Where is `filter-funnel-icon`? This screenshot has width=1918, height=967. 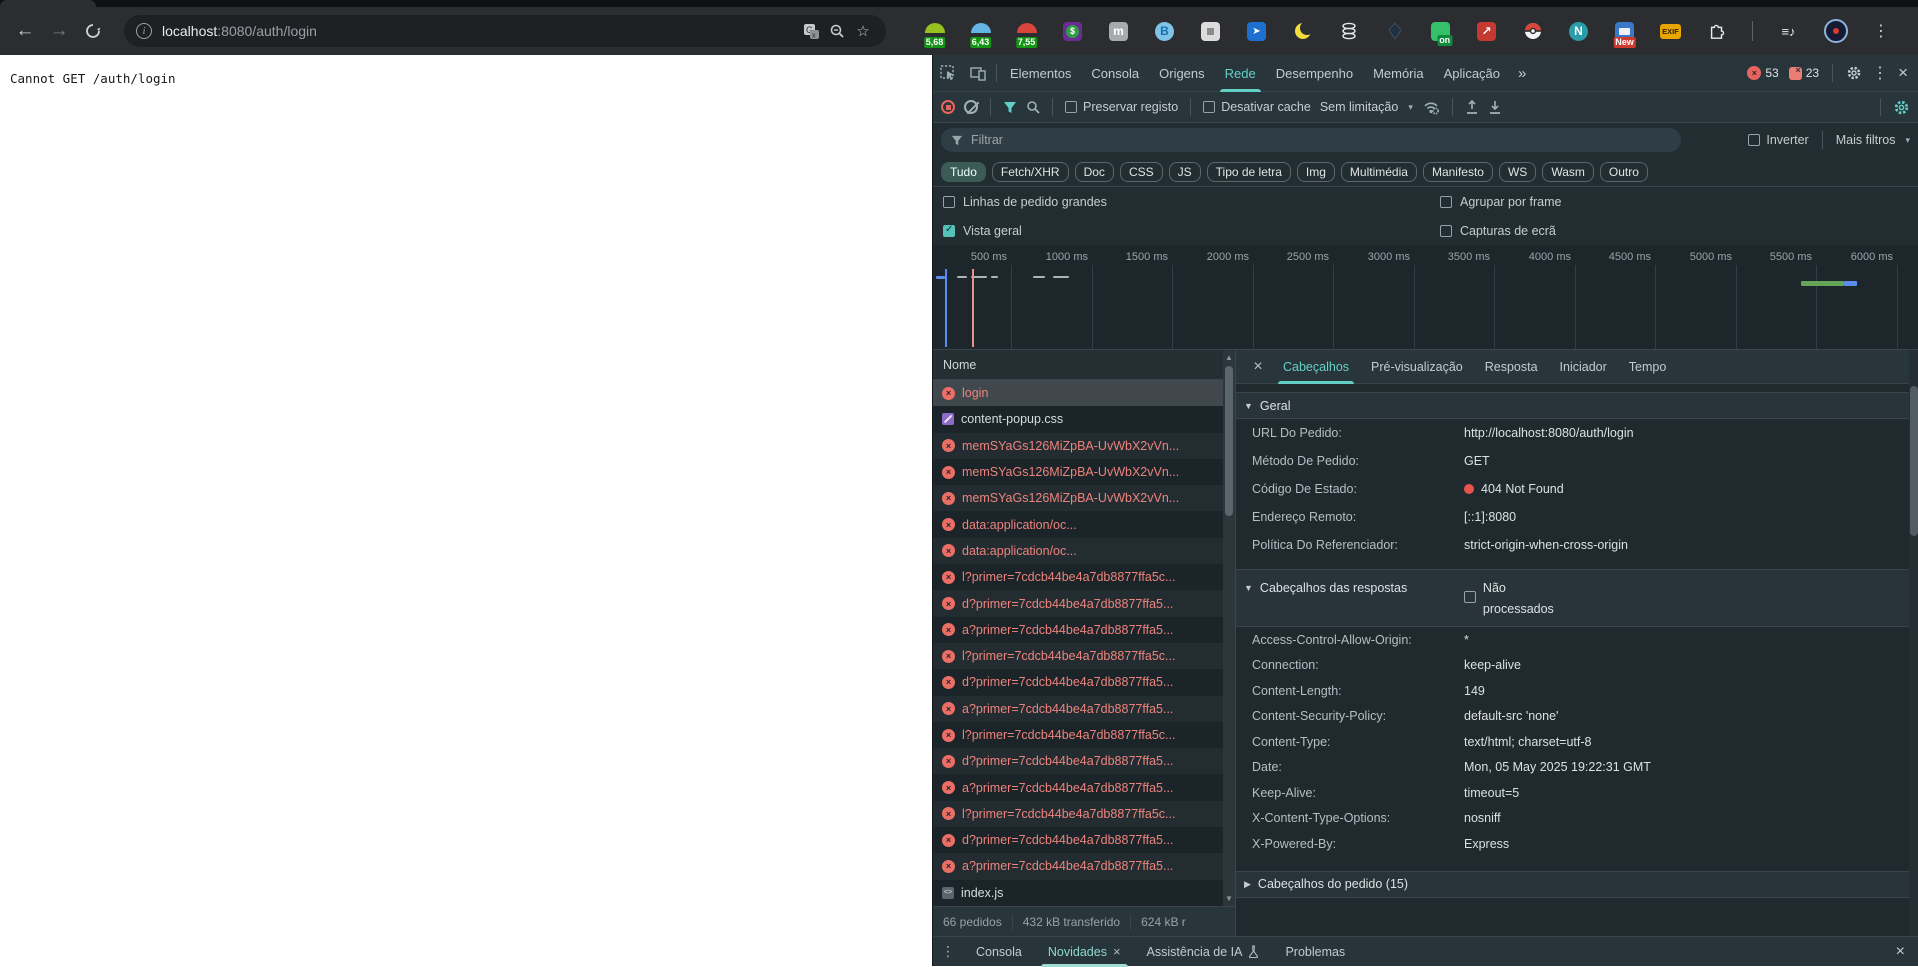 filter-funnel-icon is located at coordinates (1010, 107).